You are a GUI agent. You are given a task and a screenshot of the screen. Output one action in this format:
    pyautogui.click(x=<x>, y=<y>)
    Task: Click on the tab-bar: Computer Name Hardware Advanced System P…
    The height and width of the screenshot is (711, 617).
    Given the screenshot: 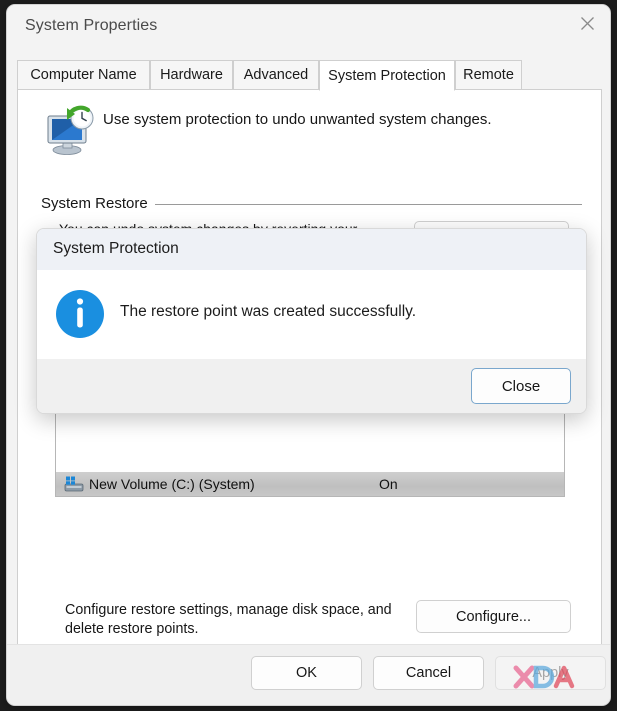 What is the action you would take?
    pyautogui.click(x=309, y=75)
    